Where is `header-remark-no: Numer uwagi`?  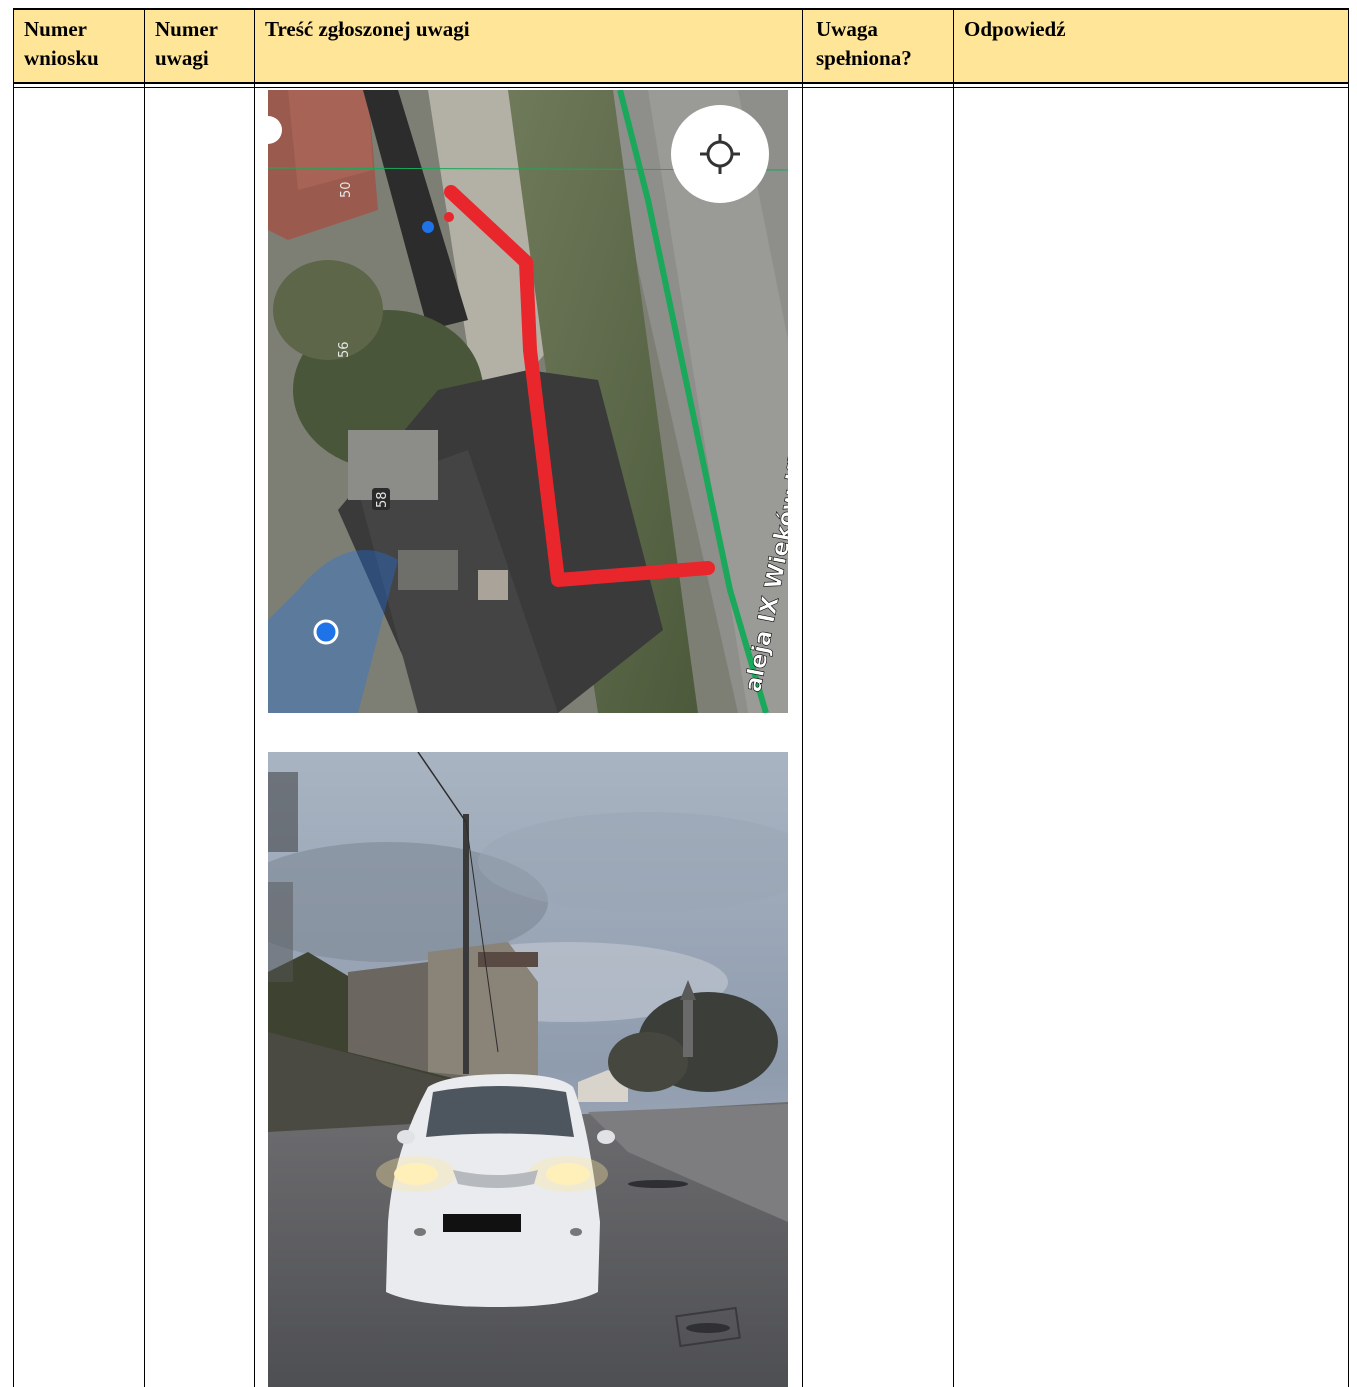 header-remark-no: Numer uwagi is located at coordinates (186, 43).